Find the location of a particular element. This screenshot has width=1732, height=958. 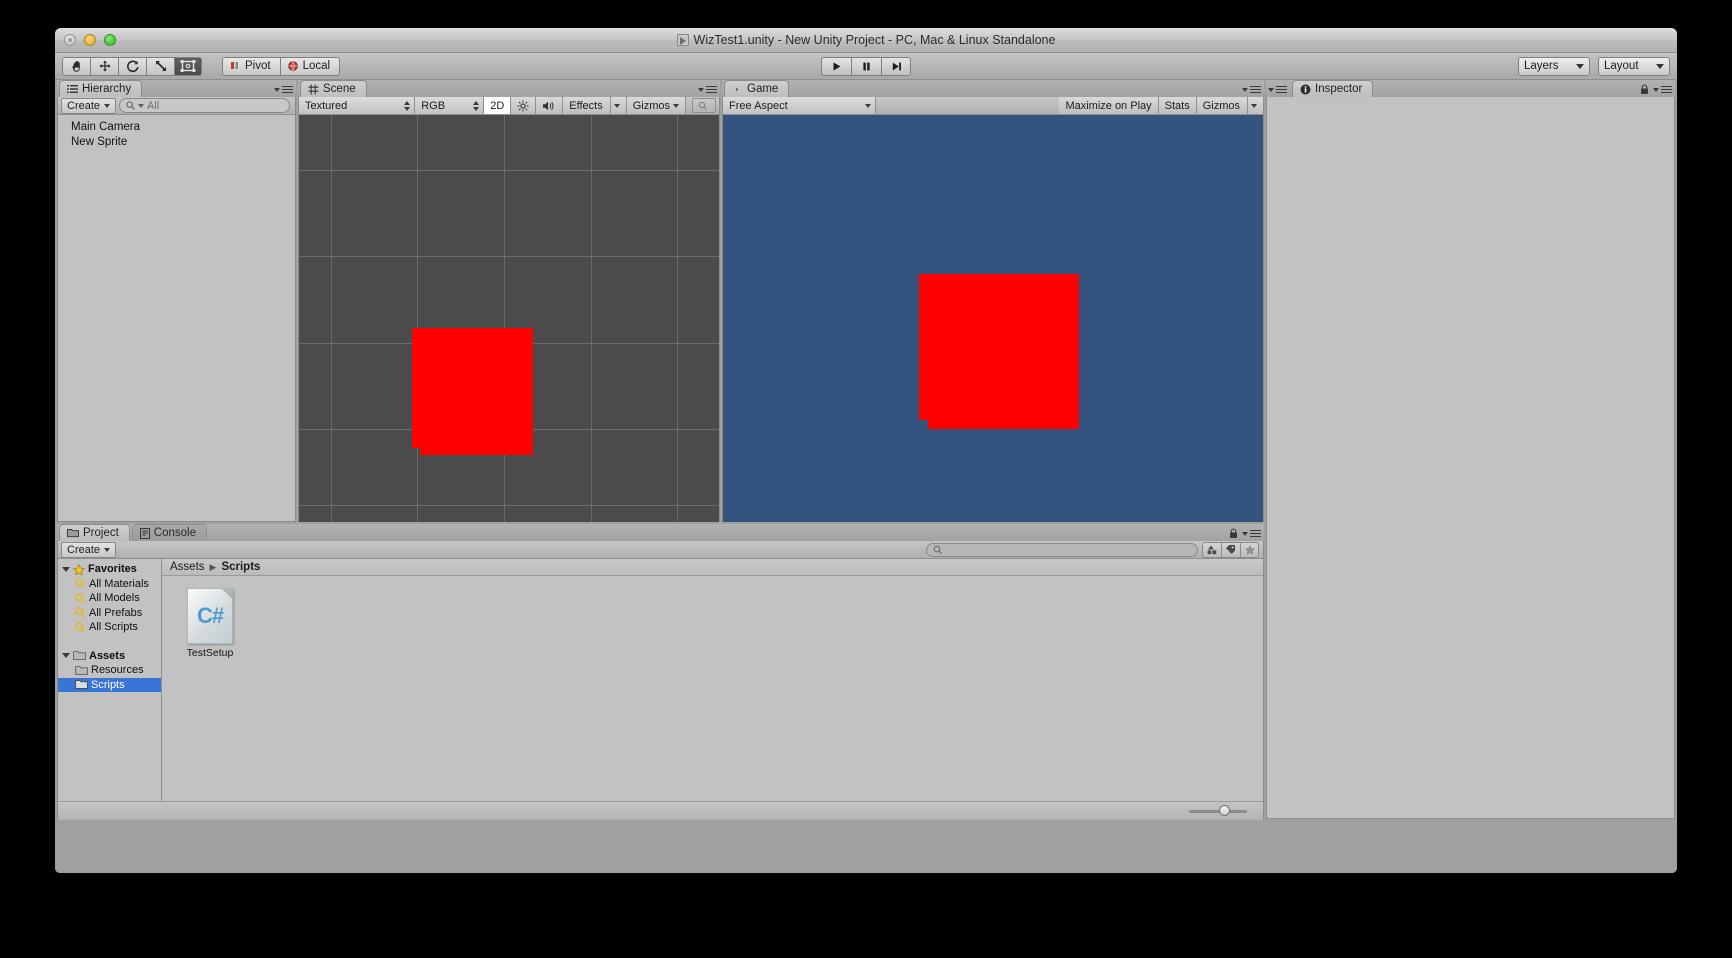

scene-viewport is located at coordinates (509, 318).